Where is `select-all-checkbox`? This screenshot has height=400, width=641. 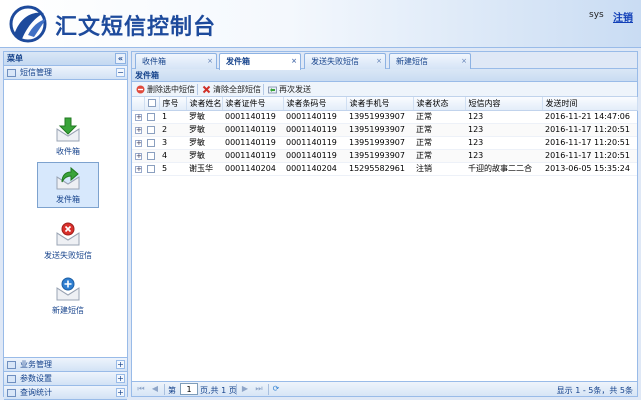
select-all-checkbox is located at coordinates (151, 103).